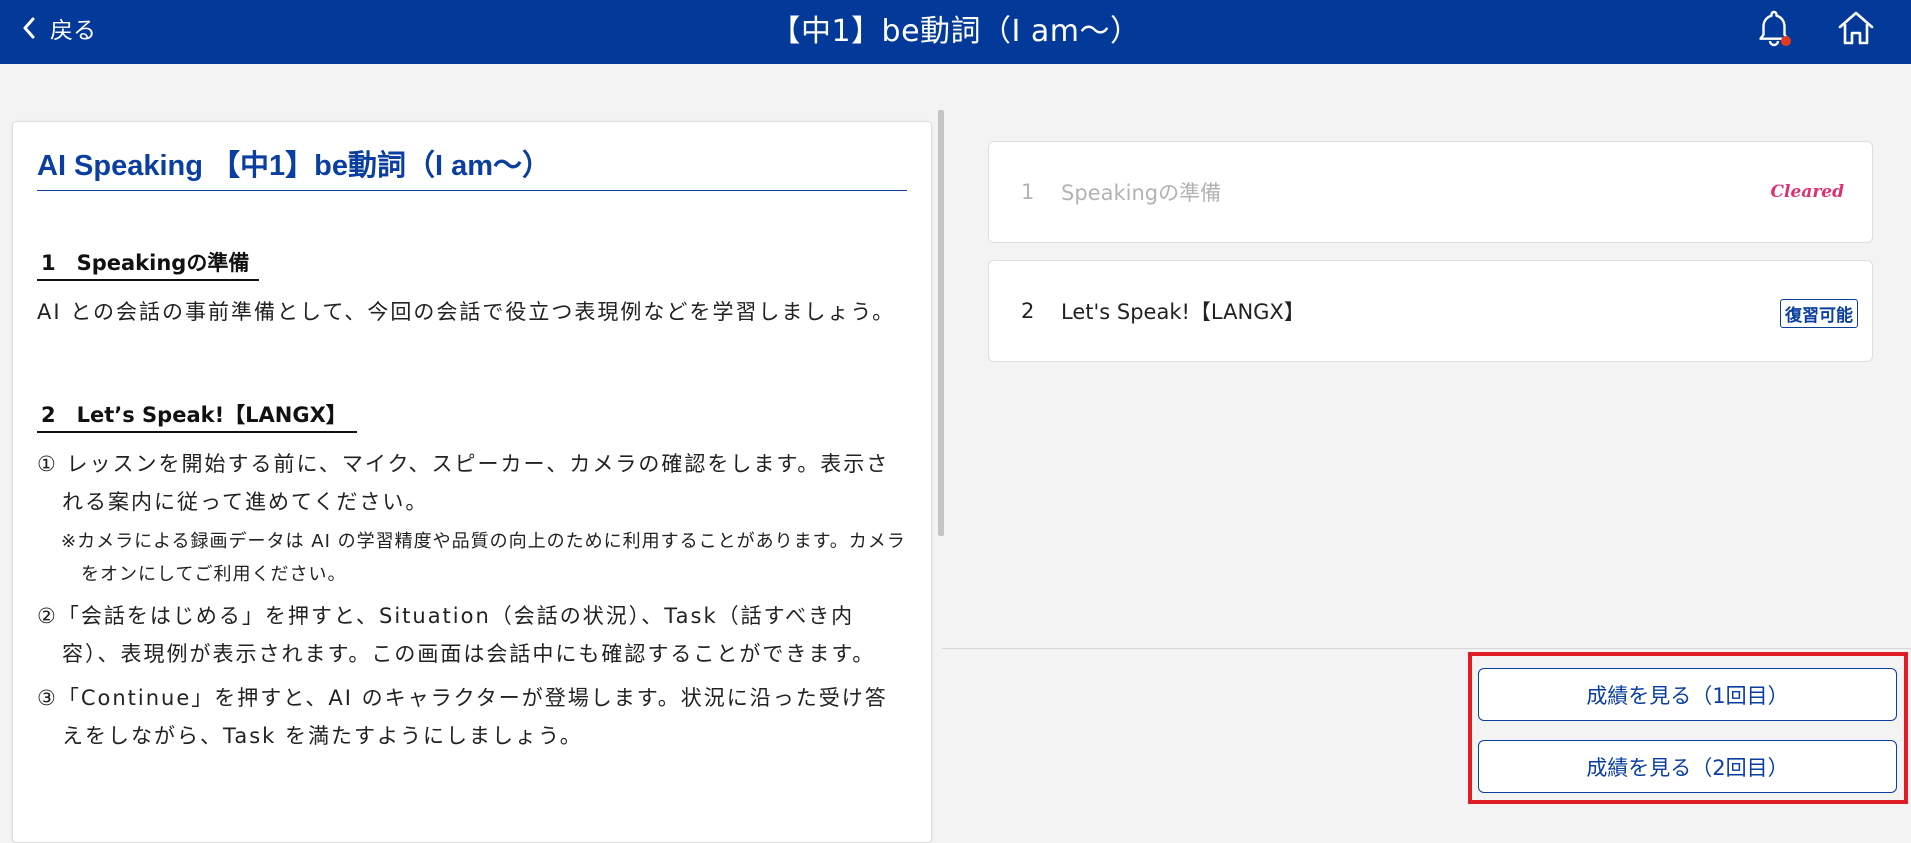 The height and width of the screenshot is (843, 1911). What do you see at coordinates (1819, 313) in the screenshot?
I see `review-available-badge: 復習可能` at bounding box center [1819, 313].